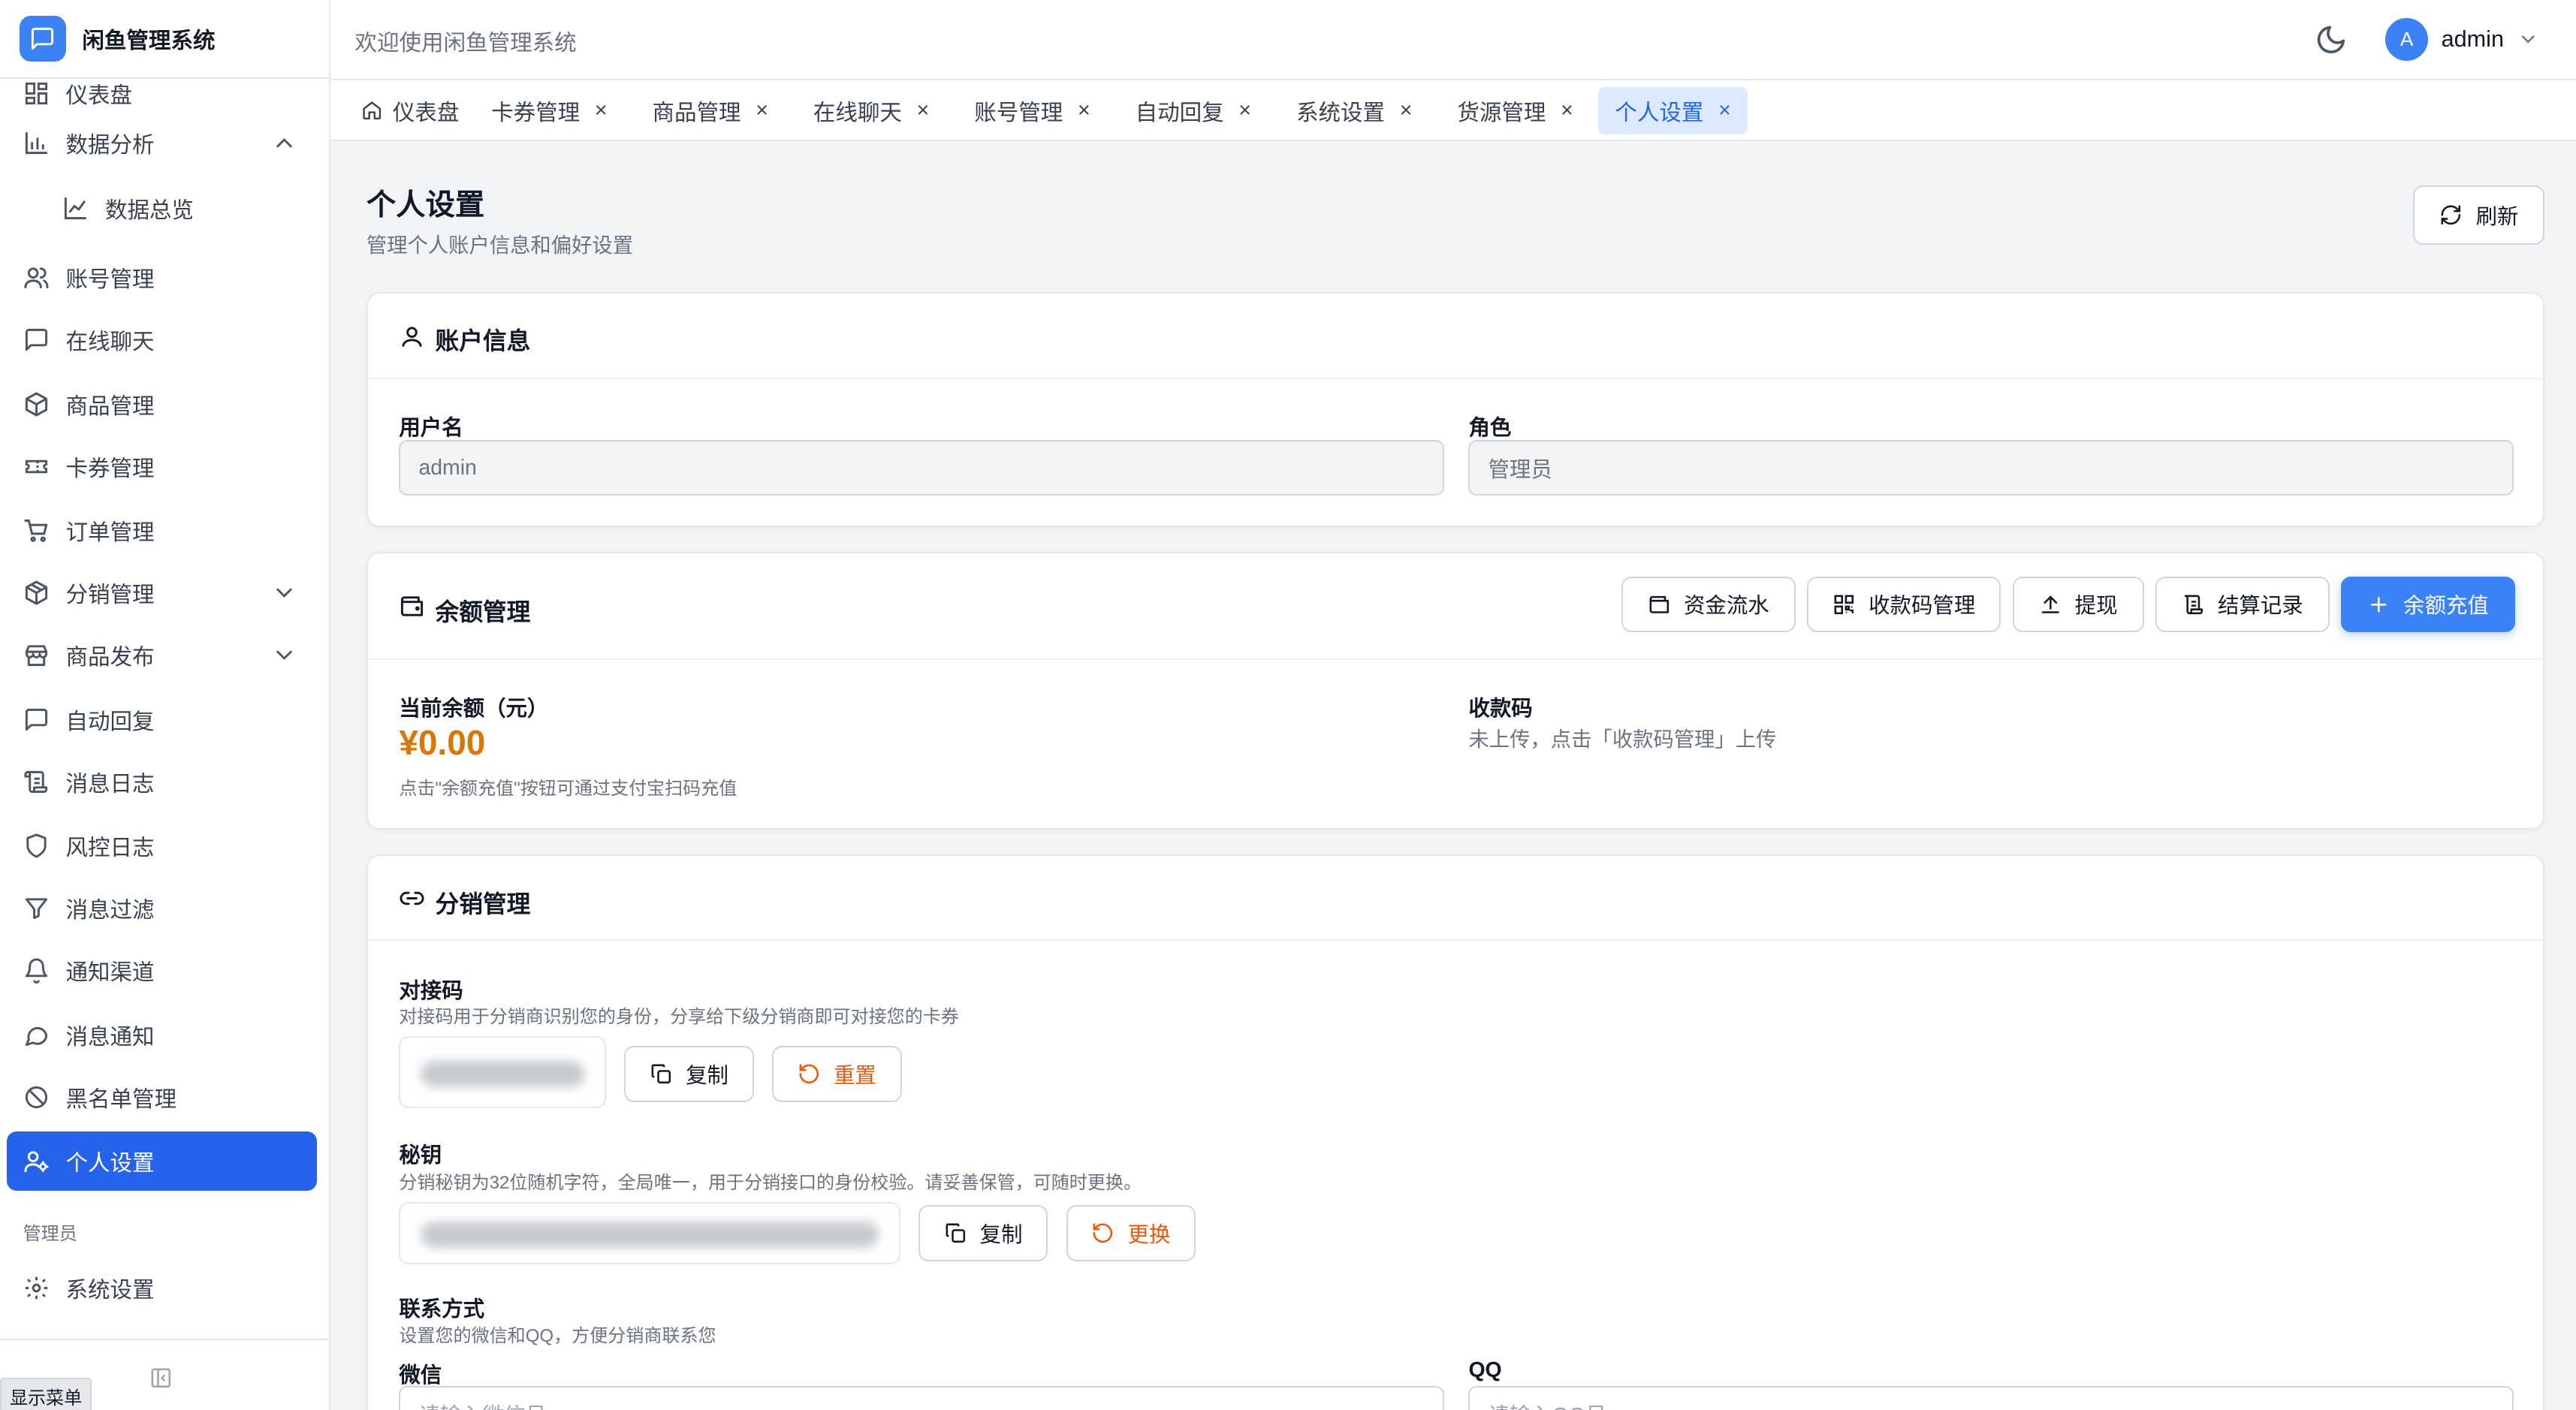 This screenshot has width=2576, height=1410. Describe the element at coordinates (36, 1287) in the screenshot. I see `gear-icon` at that location.